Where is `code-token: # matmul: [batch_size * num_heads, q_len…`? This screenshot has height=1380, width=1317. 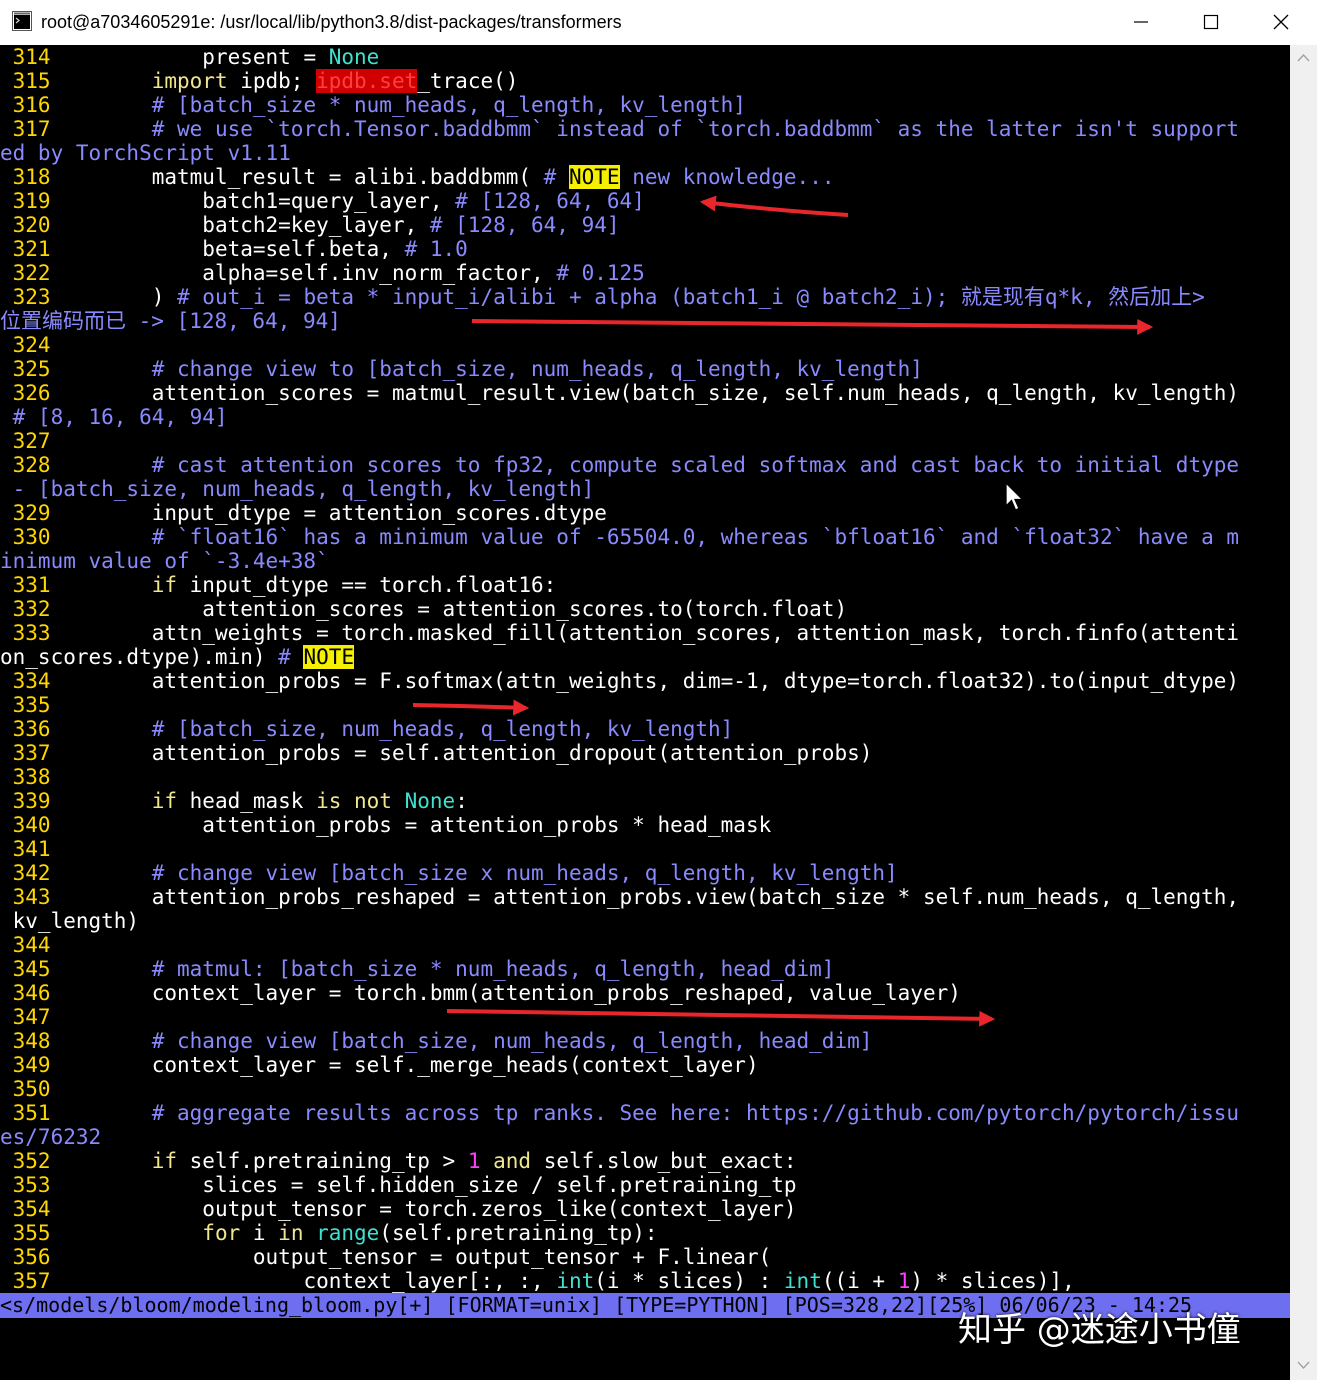 code-token: # matmul: [batch_size * num_heads, q_len… is located at coordinates (442, 969).